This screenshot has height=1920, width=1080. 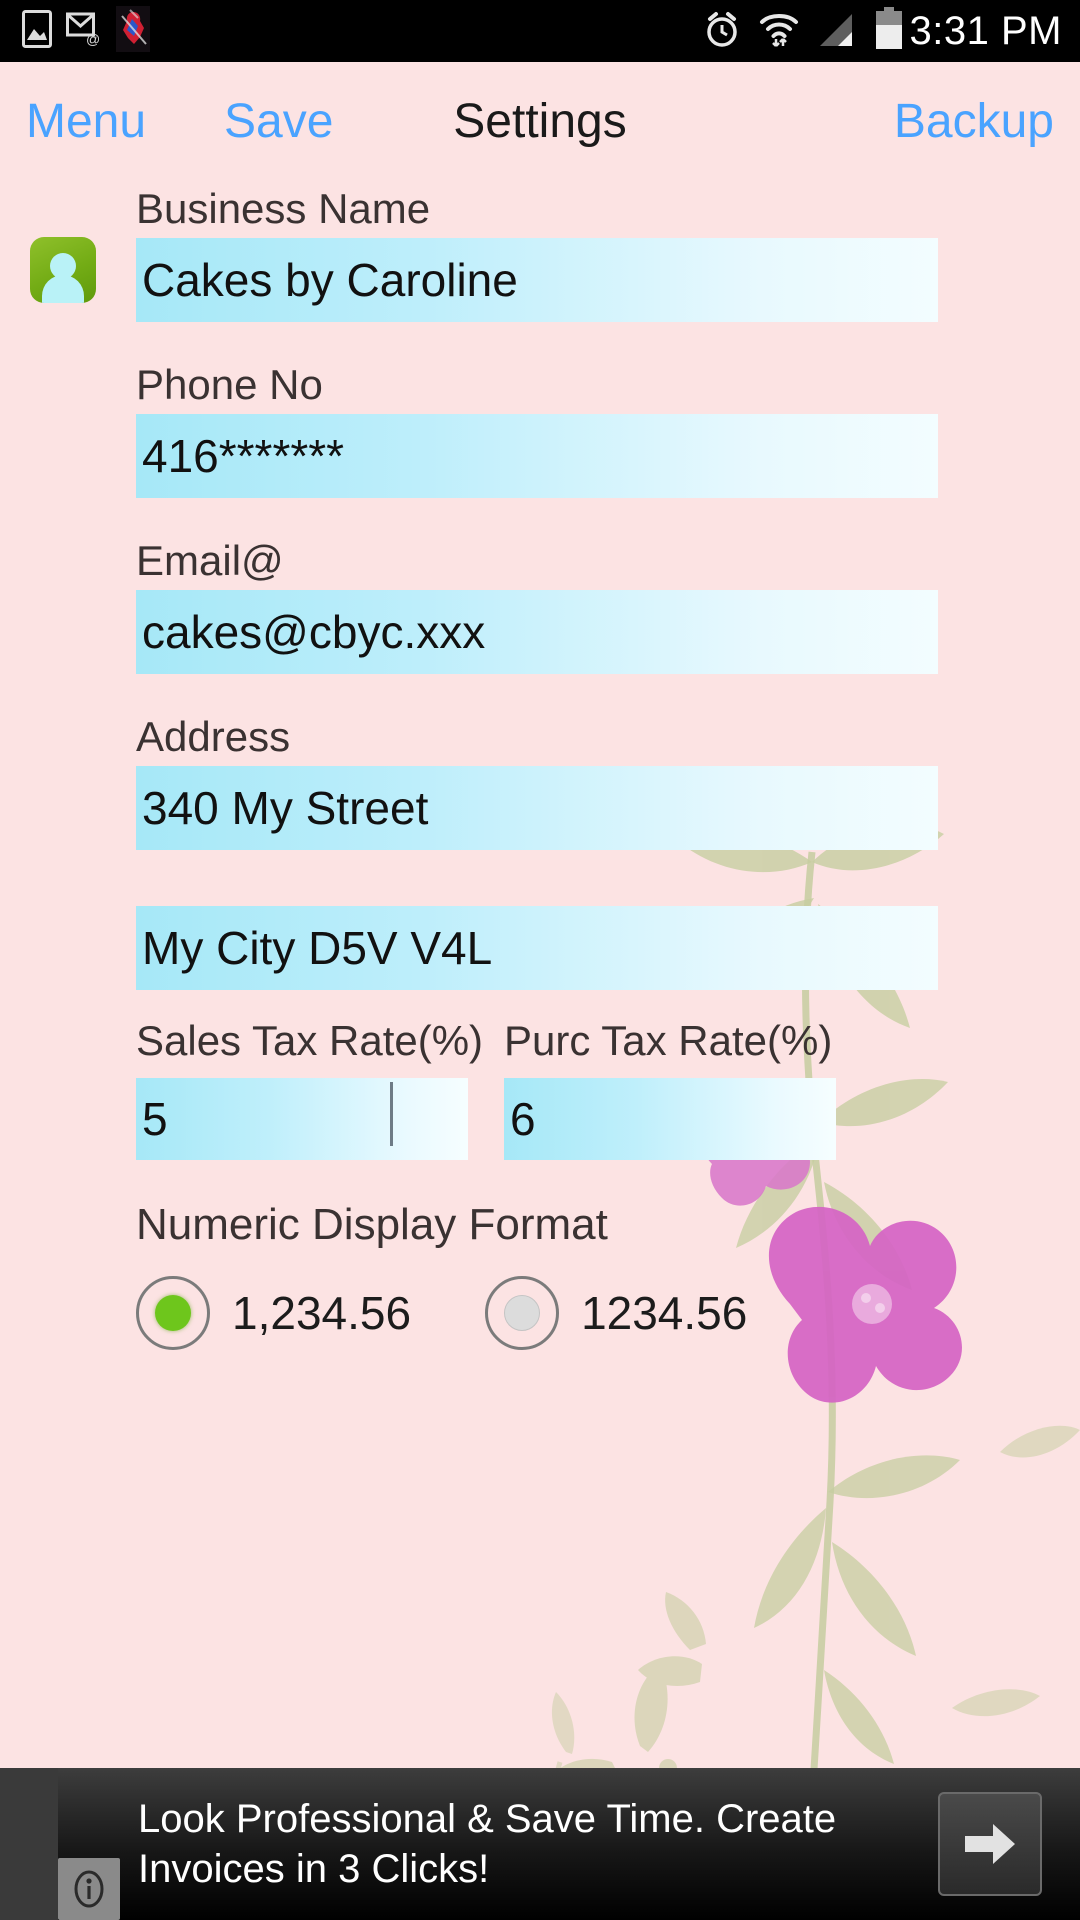 What do you see at coordinates (668, 1040) in the screenshot?
I see `purc-tax-label: Purc Tax Rate(%)` at bounding box center [668, 1040].